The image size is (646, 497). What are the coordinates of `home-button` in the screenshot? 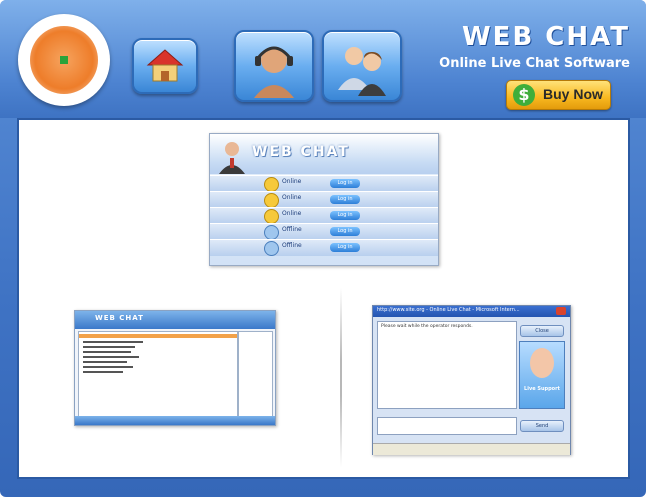 It's located at (165, 66).